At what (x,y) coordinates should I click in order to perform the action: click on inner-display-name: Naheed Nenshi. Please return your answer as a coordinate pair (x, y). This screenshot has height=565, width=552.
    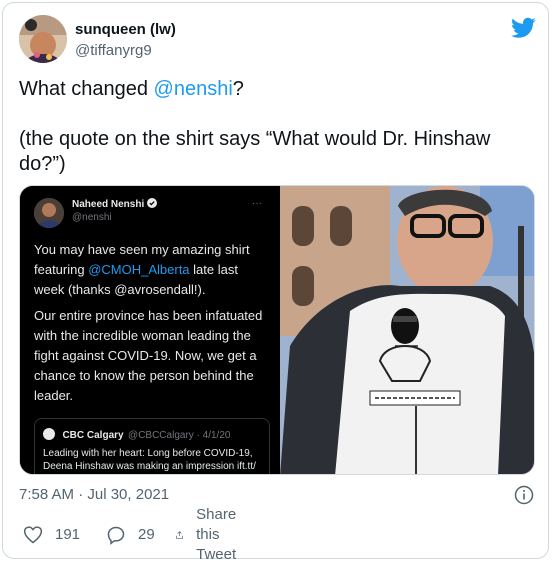
    Looking at the image, I should click on (115, 204).